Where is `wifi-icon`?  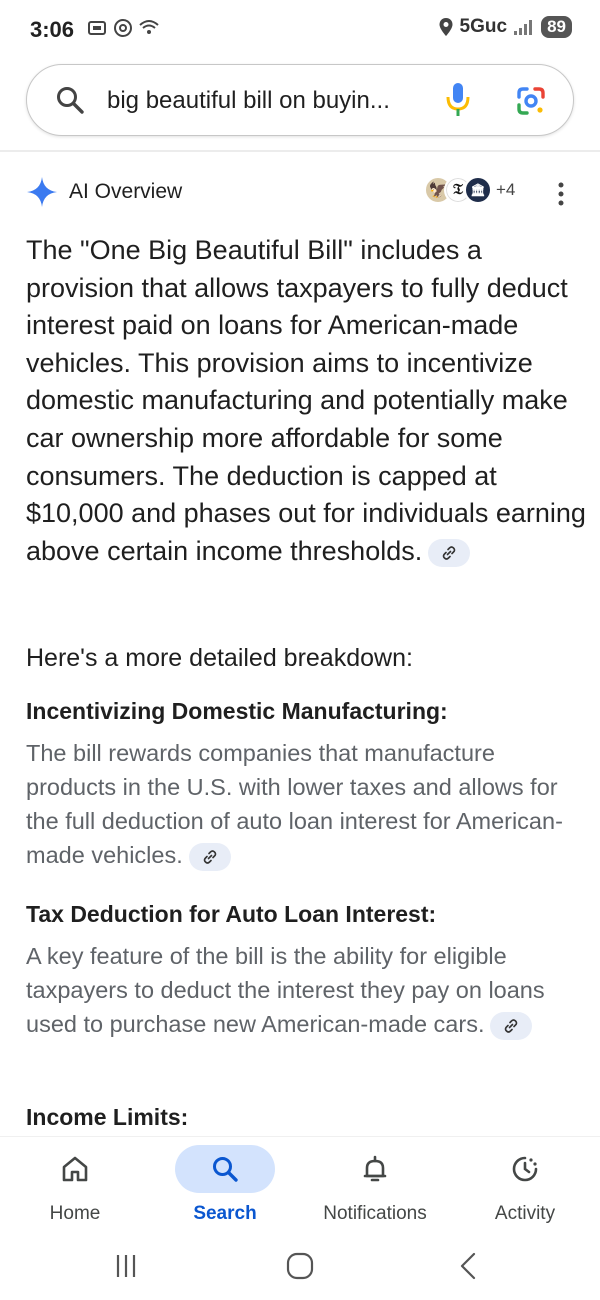 wifi-icon is located at coordinates (149, 27).